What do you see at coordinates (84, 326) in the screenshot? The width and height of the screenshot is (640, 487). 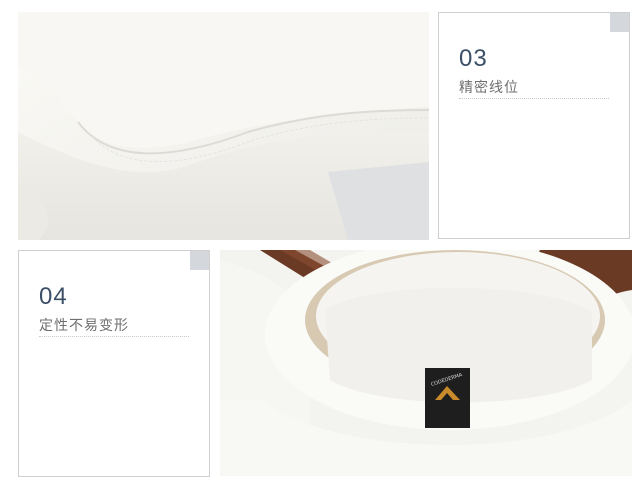 I see `panel-caption: 定性不易变形` at bounding box center [84, 326].